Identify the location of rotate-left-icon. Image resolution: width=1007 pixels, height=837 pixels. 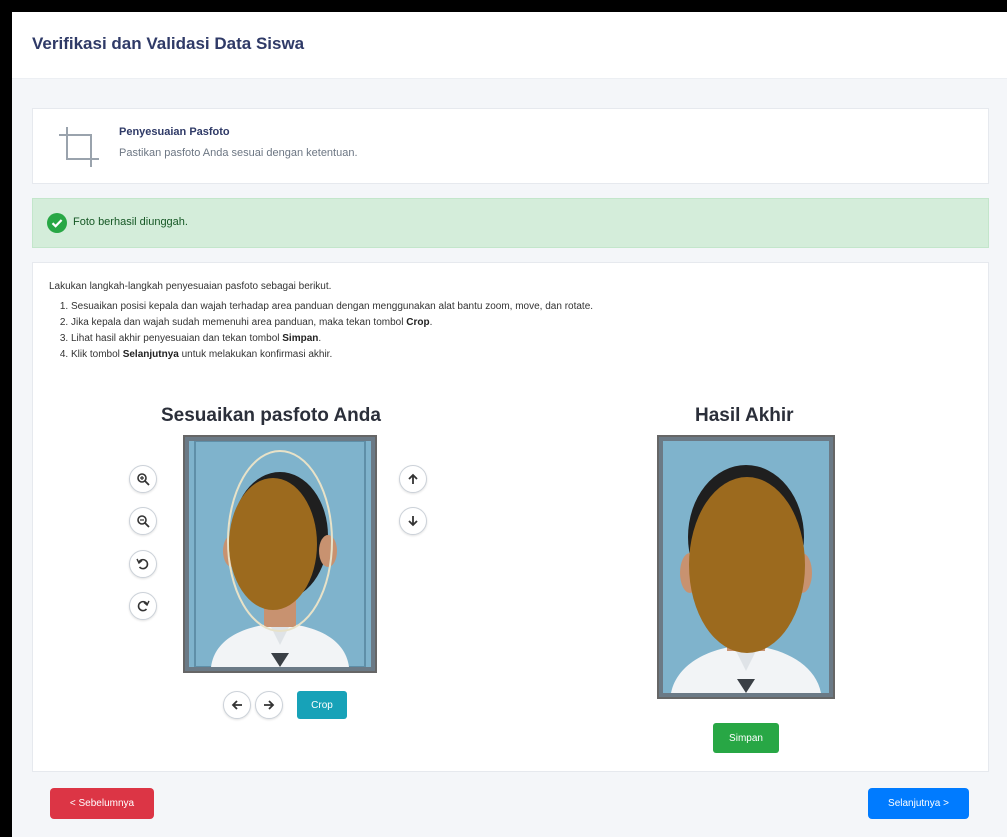
(142, 564).